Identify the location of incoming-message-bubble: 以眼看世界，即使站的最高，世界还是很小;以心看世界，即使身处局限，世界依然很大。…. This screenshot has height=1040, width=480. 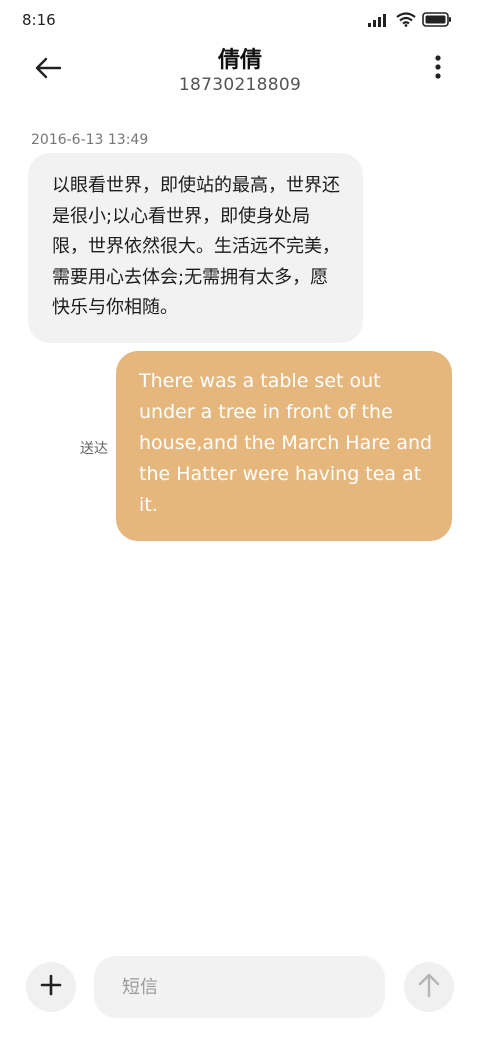
(195, 248).